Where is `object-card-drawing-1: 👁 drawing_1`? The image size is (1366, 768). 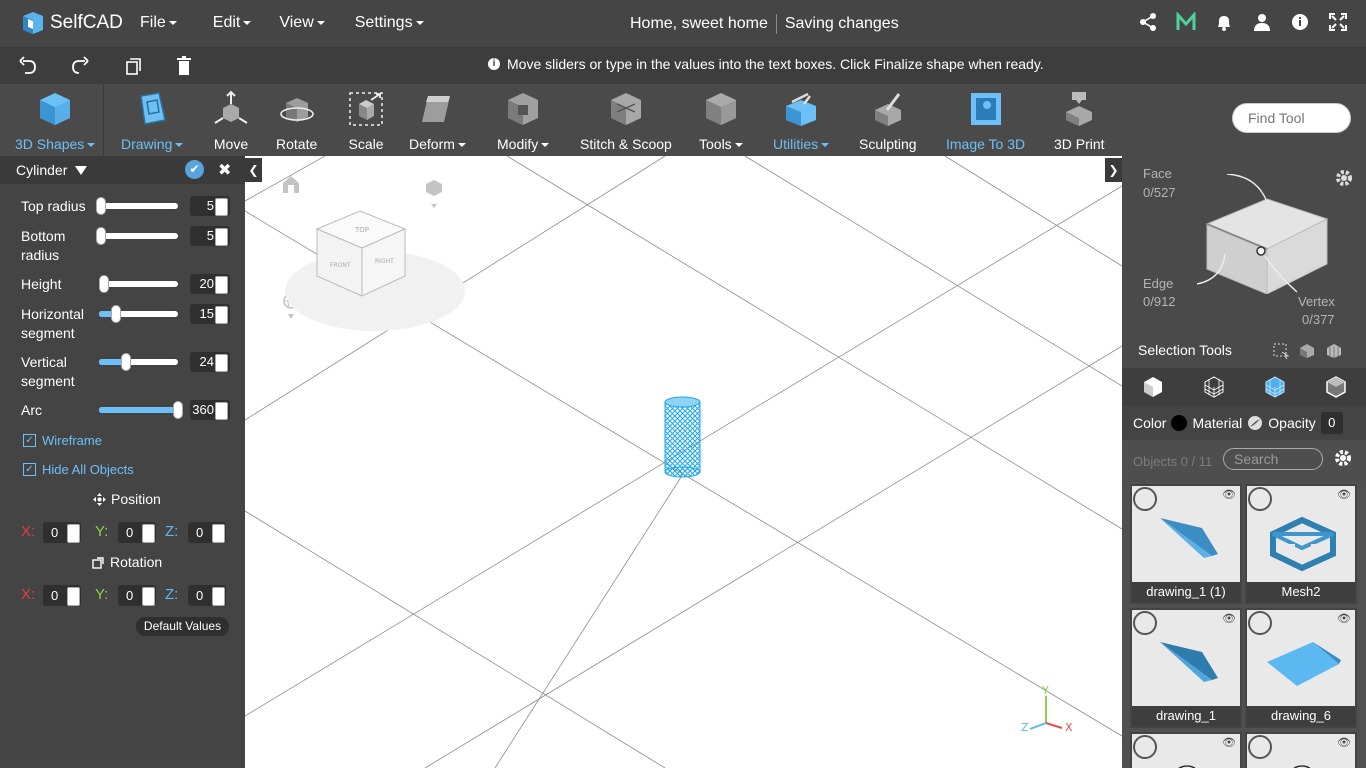
object-card-drawing-1: 👁 drawing_1 is located at coordinates (1186, 668).